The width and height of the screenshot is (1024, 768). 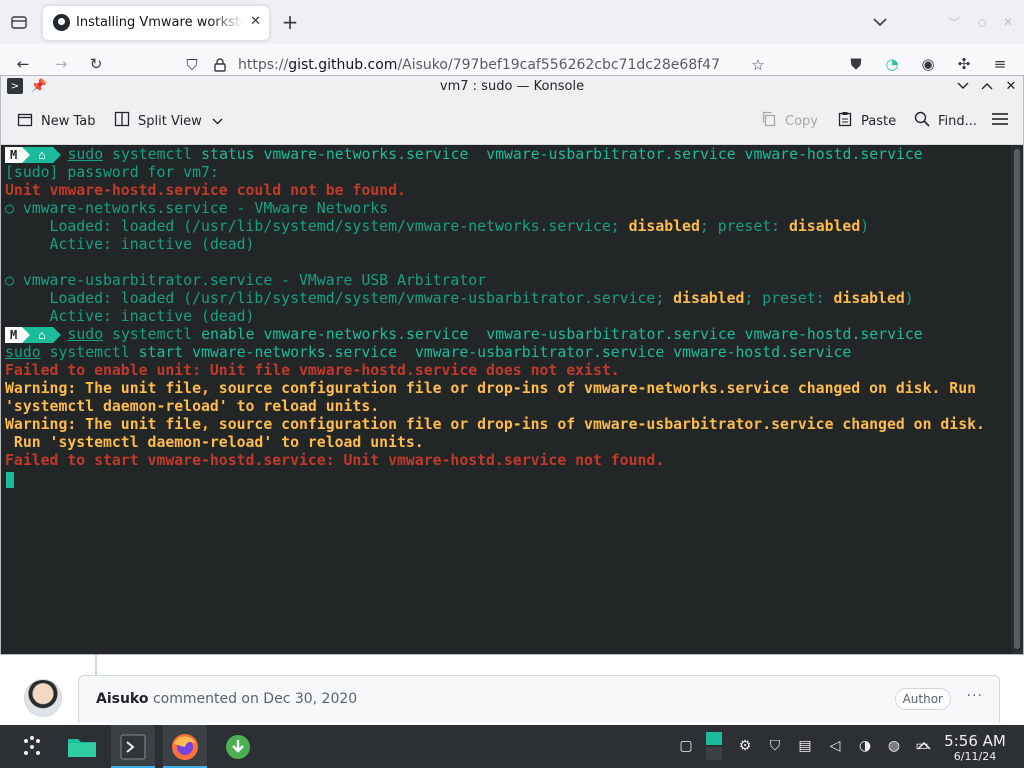 I want to click on maximize-icon: ◇, so click(x=982, y=22).